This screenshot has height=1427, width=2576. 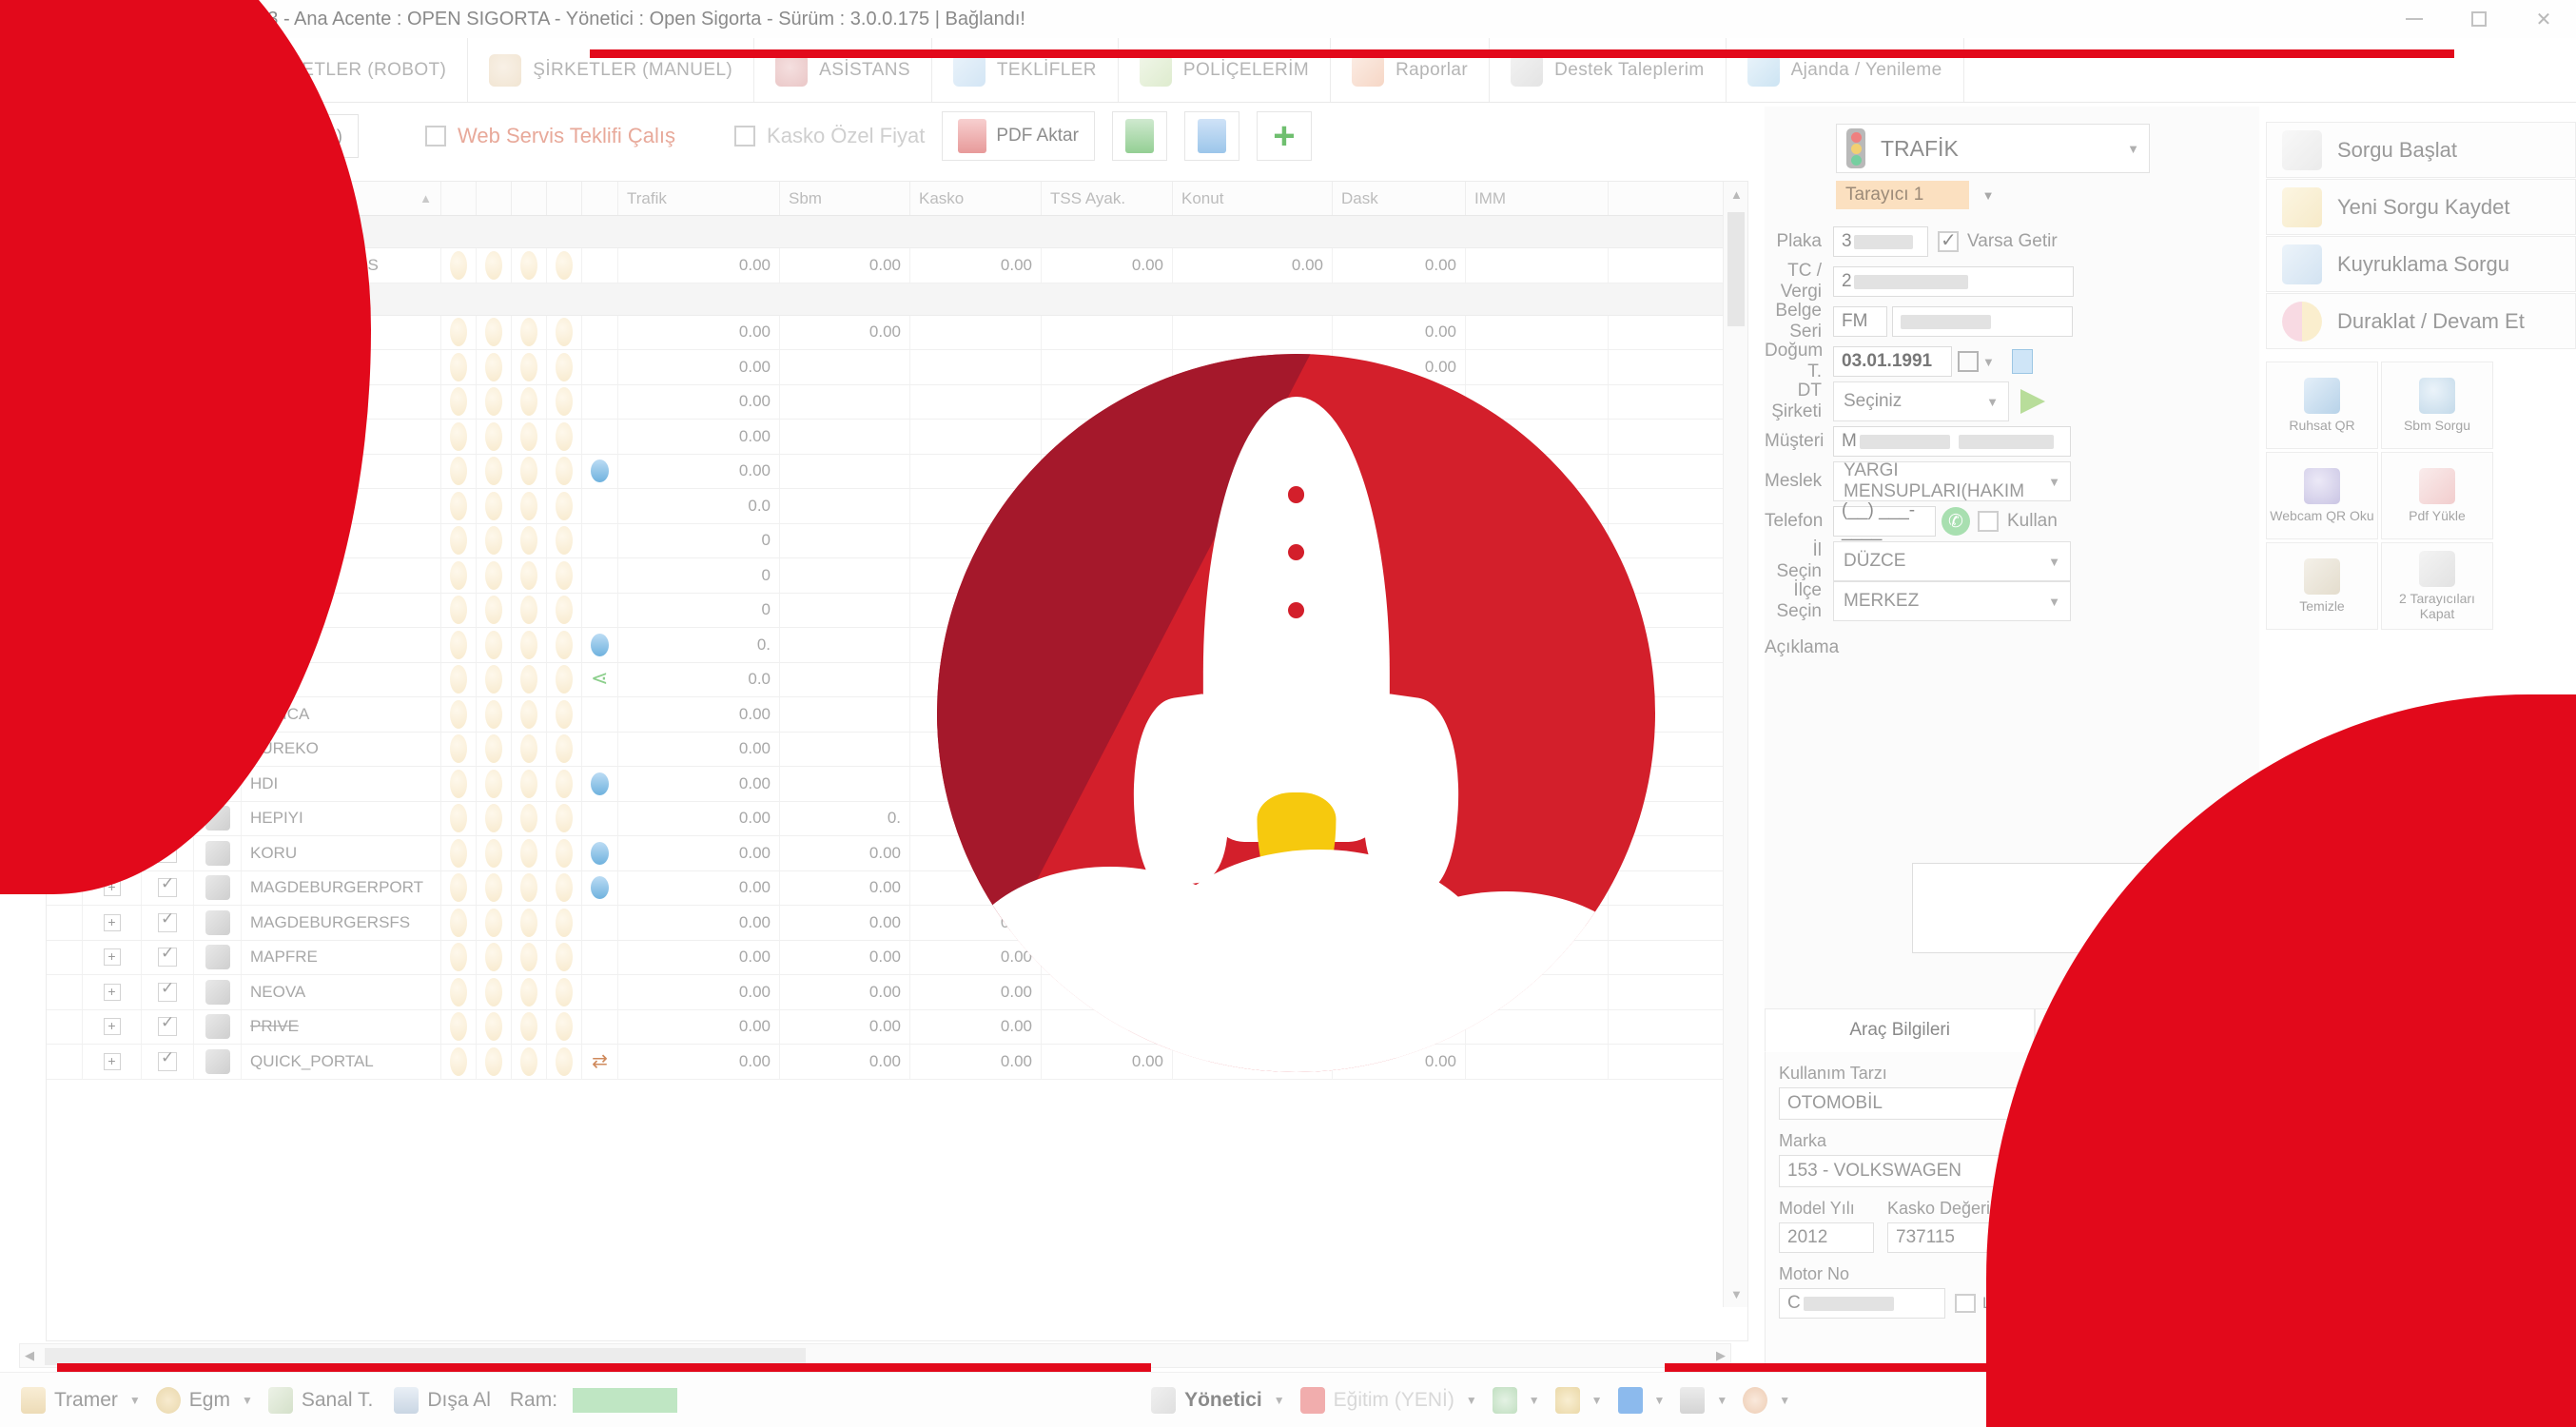 What do you see at coordinates (2437, 405) in the screenshot?
I see `tile-sbm-sorgu: Sbm Sorgu` at bounding box center [2437, 405].